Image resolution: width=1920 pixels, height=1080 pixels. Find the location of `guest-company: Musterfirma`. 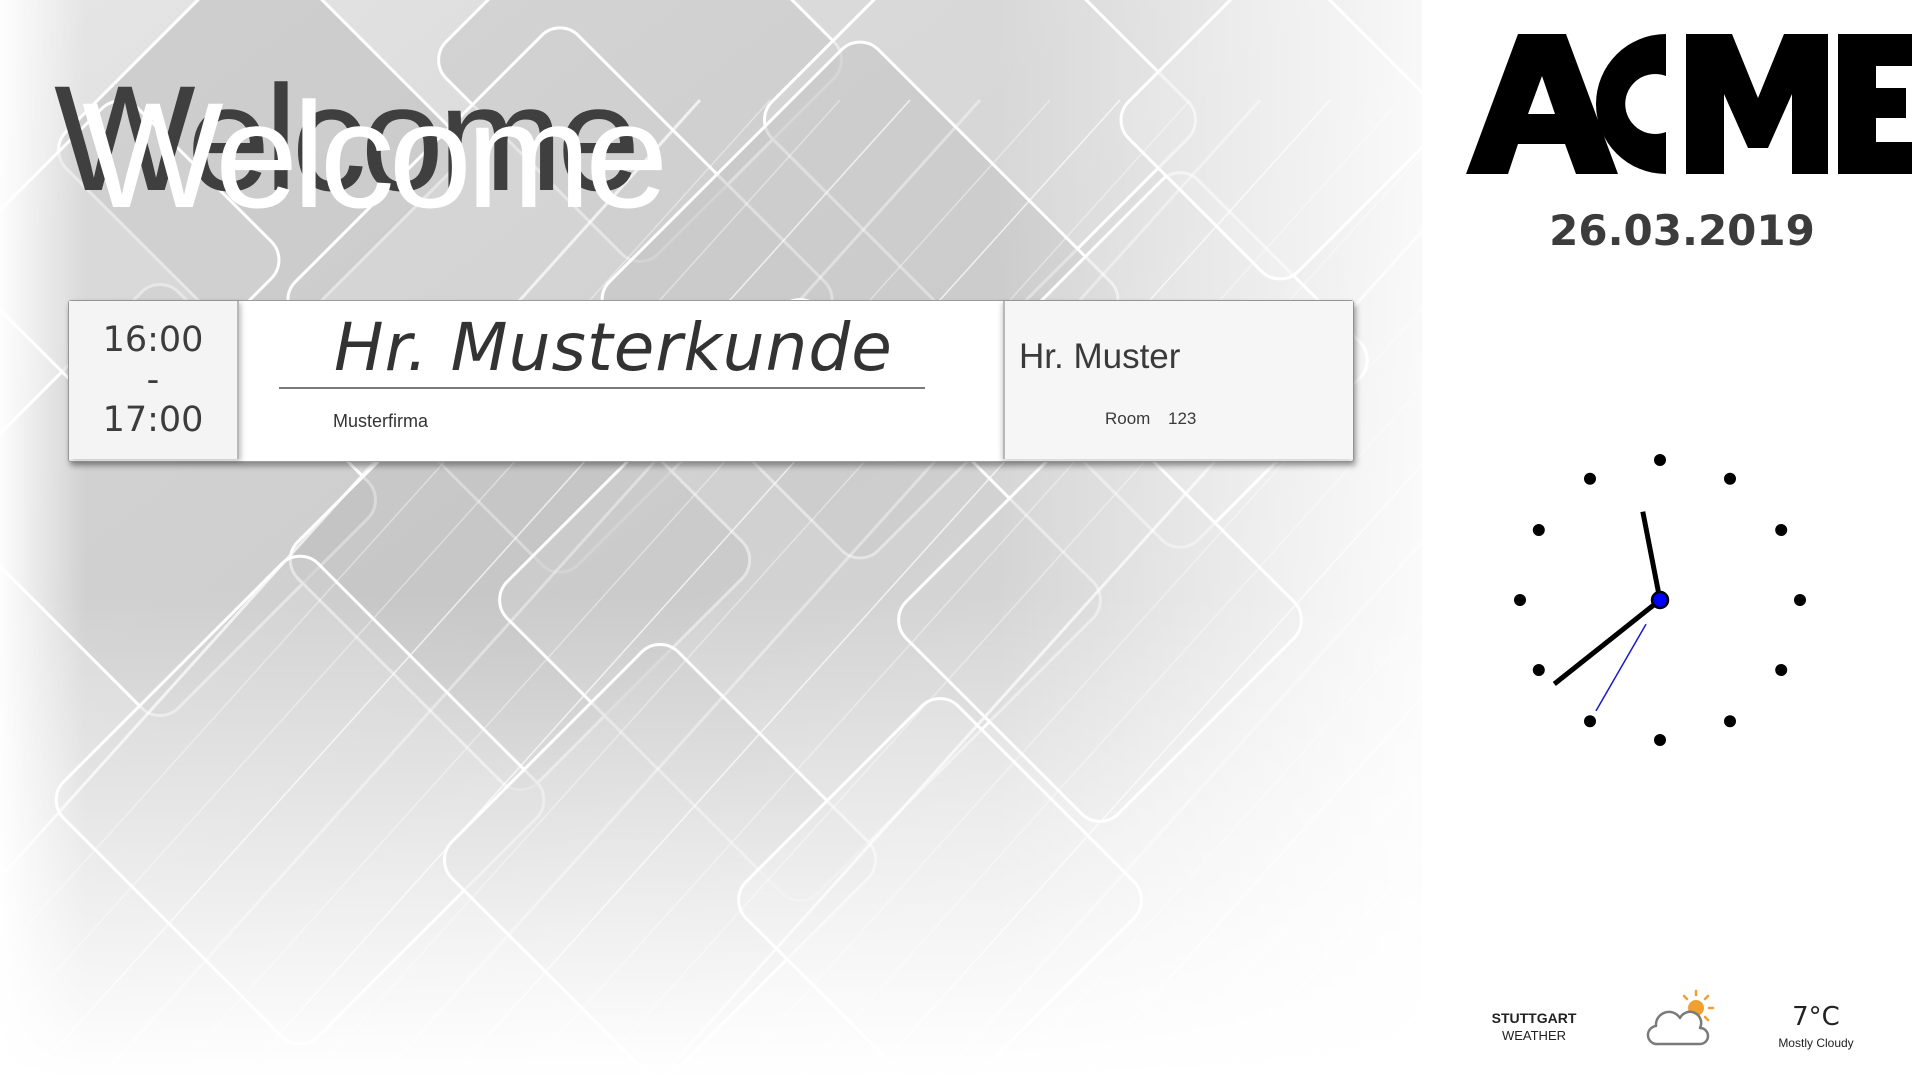

guest-company: Musterfirma is located at coordinates (381, 421).